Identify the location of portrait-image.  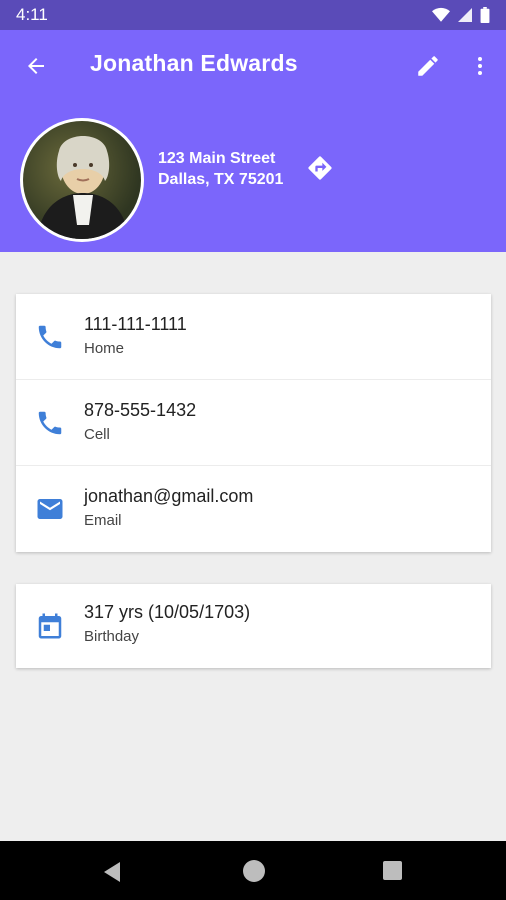
(83, 187).